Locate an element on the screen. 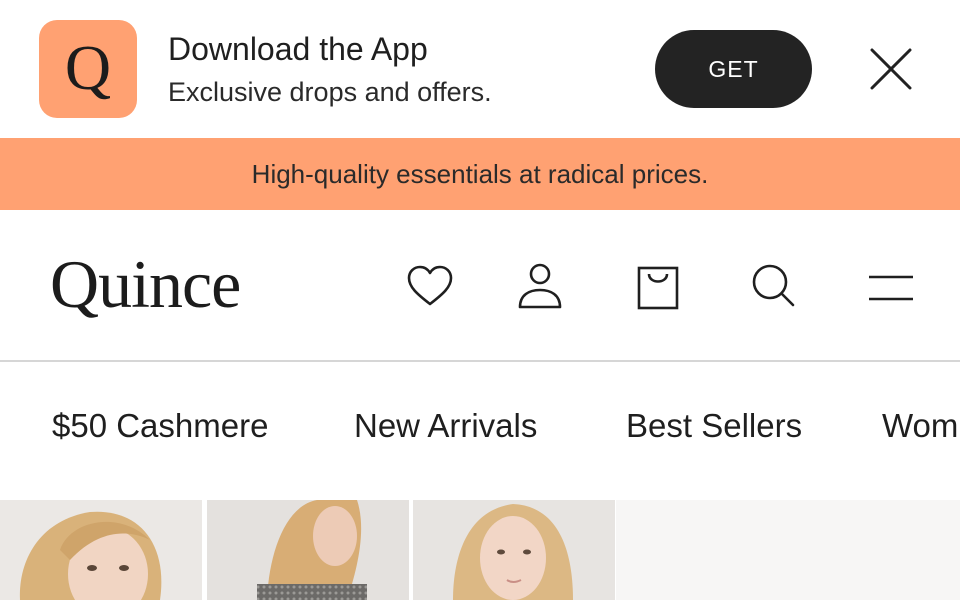 The width and height of the screenshot is (960, 600). cart-button is located at coordinates (658, 287).